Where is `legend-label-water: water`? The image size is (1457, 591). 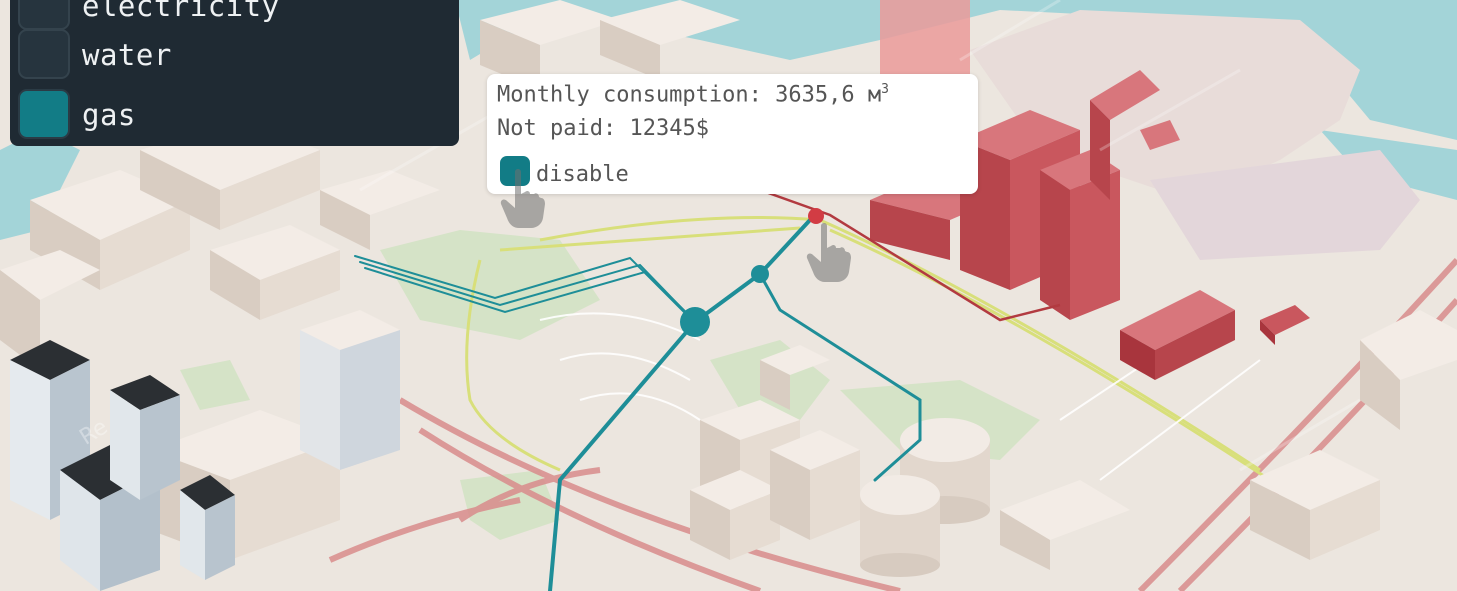
legend-label-water: water is located at coordinates (127, 55).